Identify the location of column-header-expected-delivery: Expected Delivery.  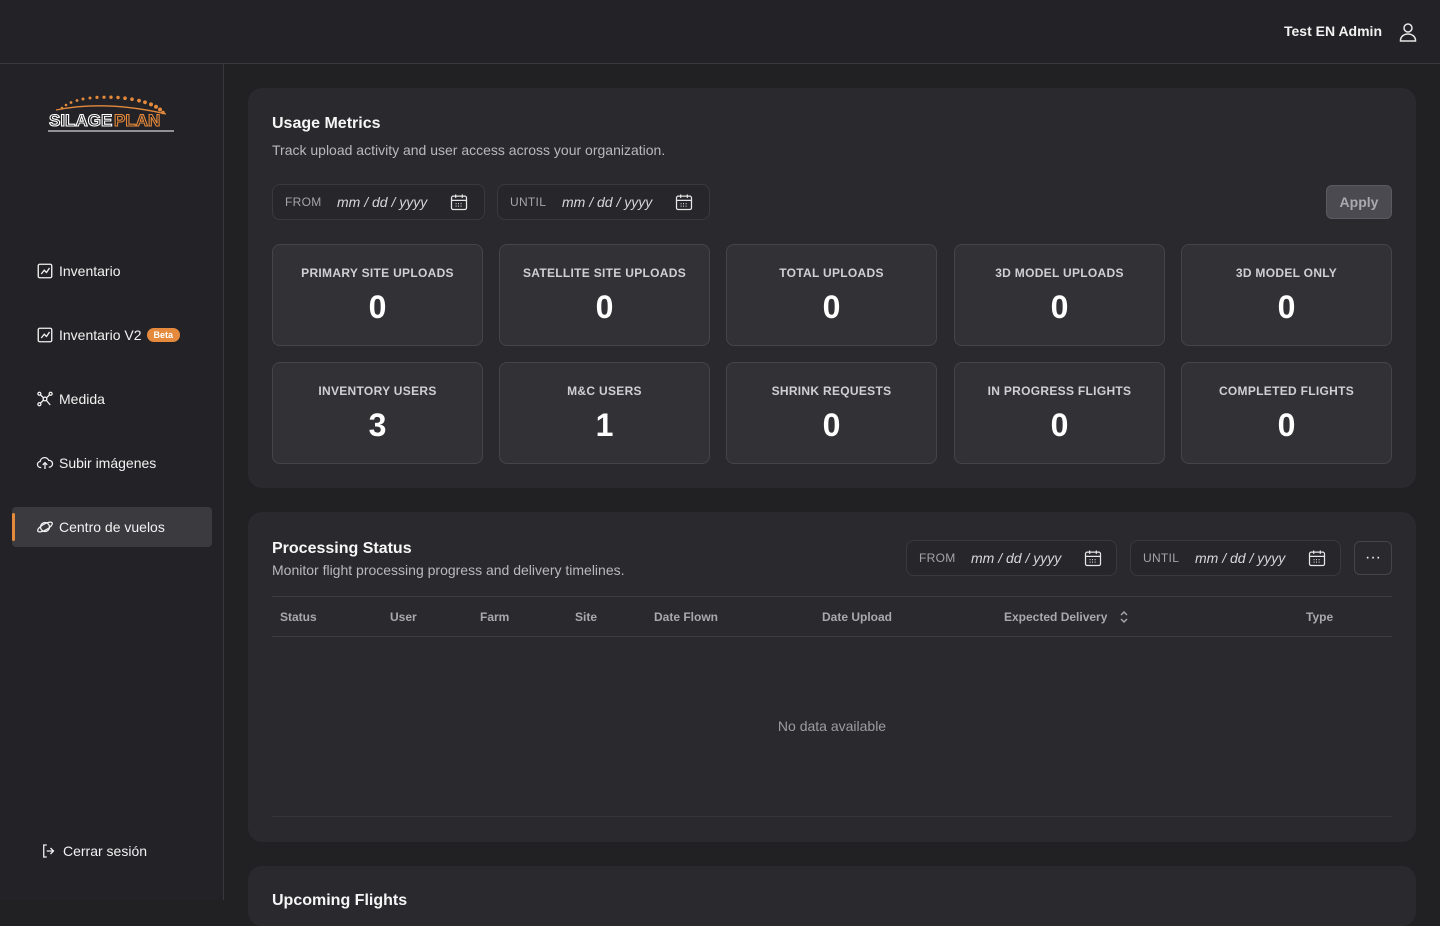
(1055, 617).